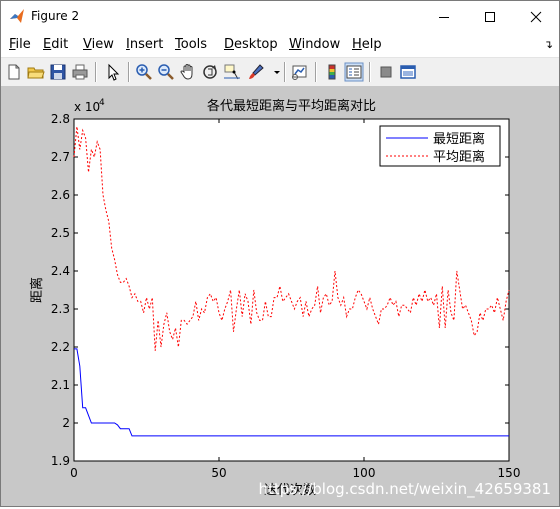  Describe the element at coordinates (280, 16) in the screenshot. I see `title-bar: Figure 2` at that location.